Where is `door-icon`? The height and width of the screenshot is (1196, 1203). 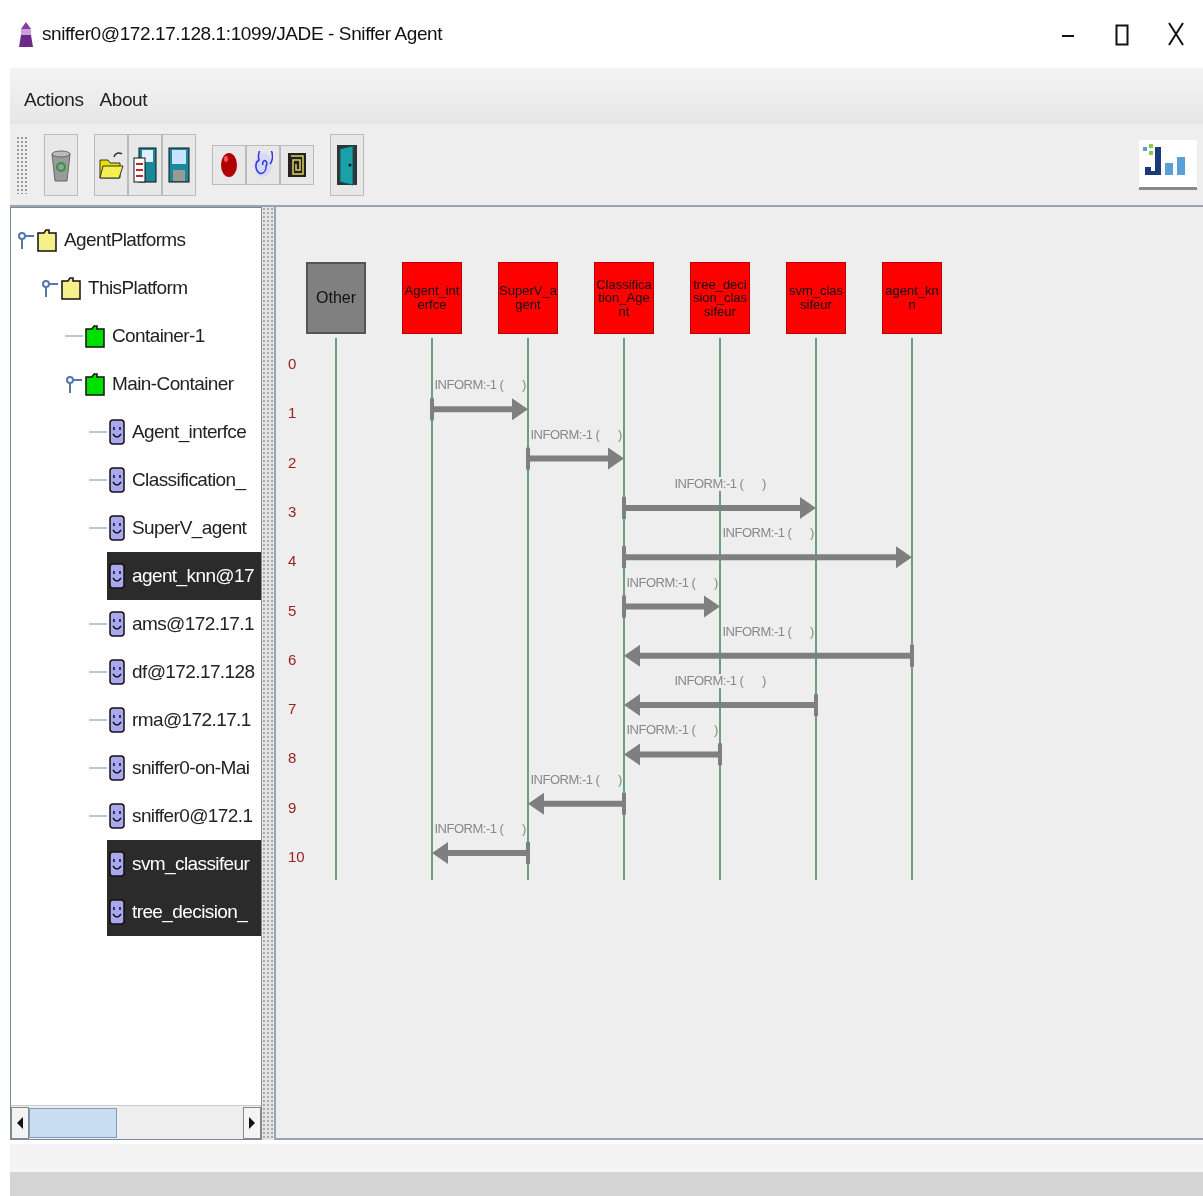 door-icon is located at coordinates (347, 164).